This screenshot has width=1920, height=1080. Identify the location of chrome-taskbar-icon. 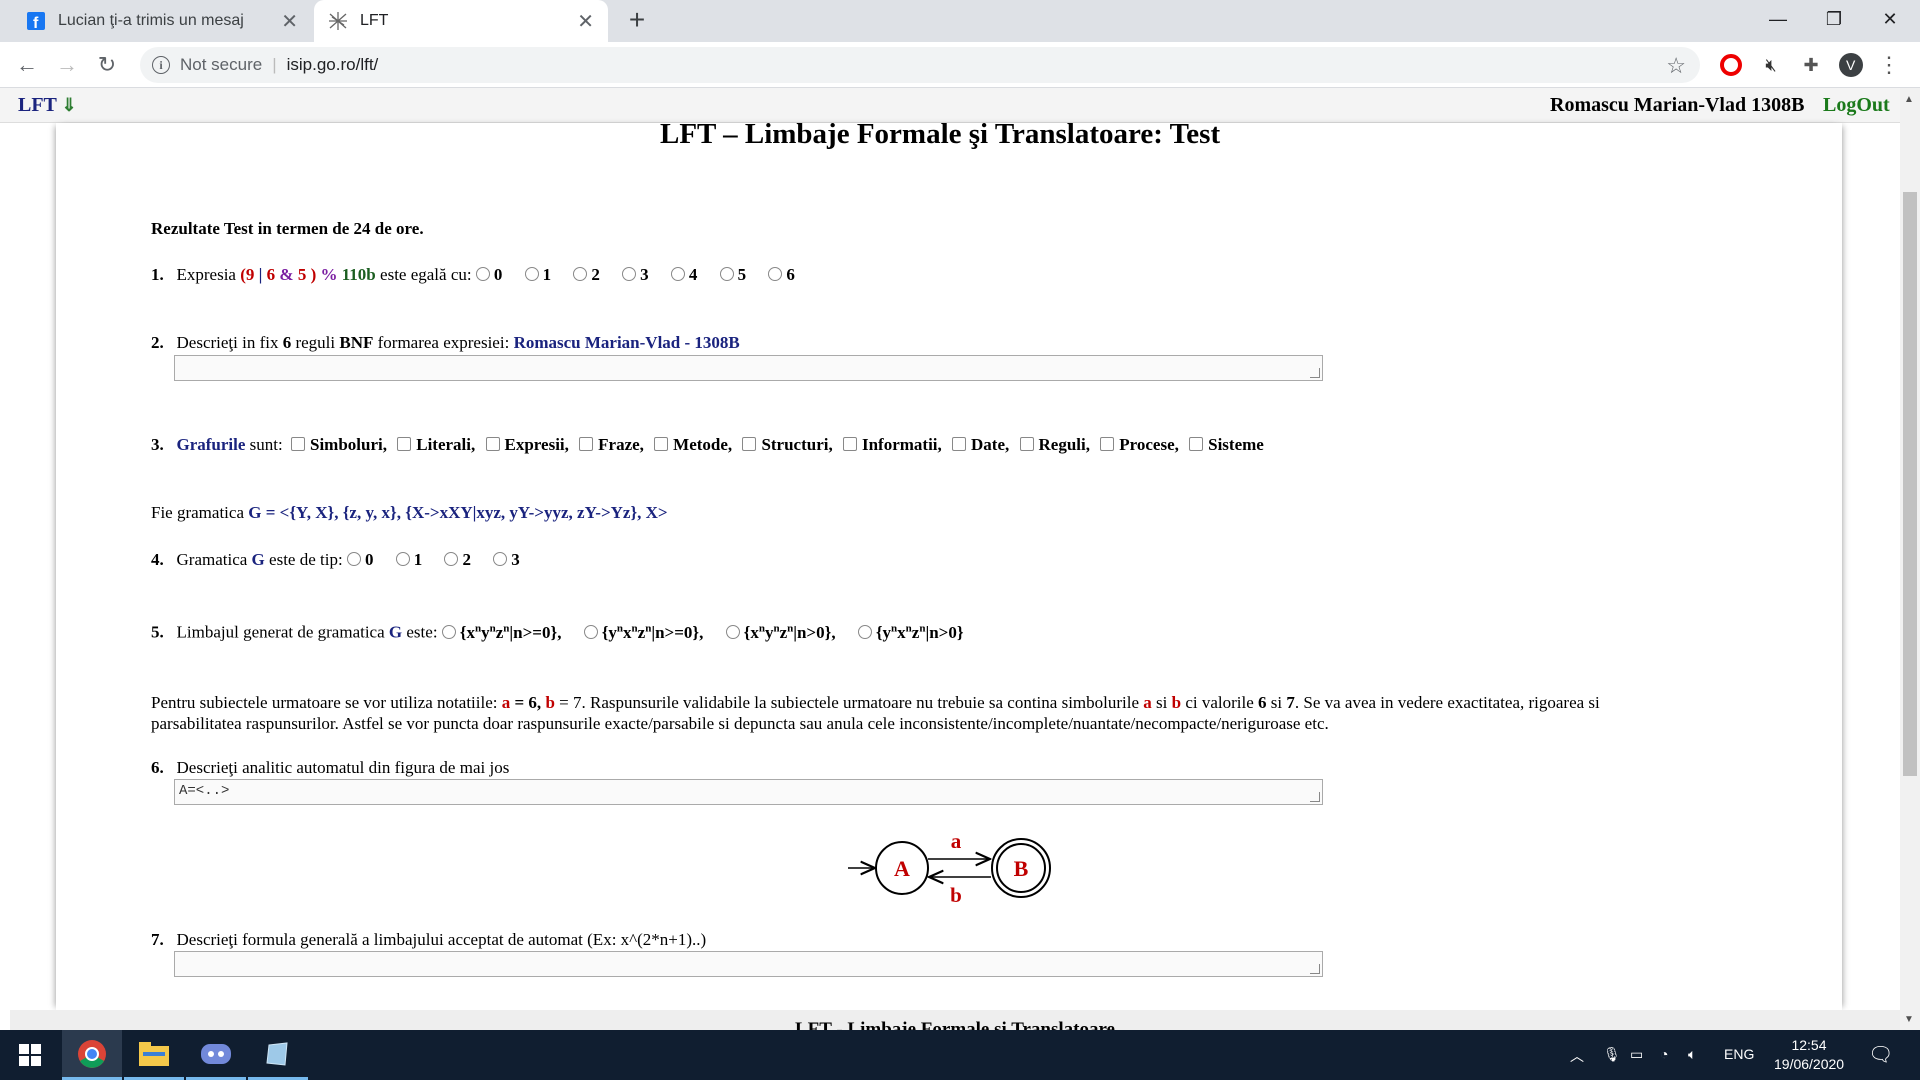
(92, 1055).